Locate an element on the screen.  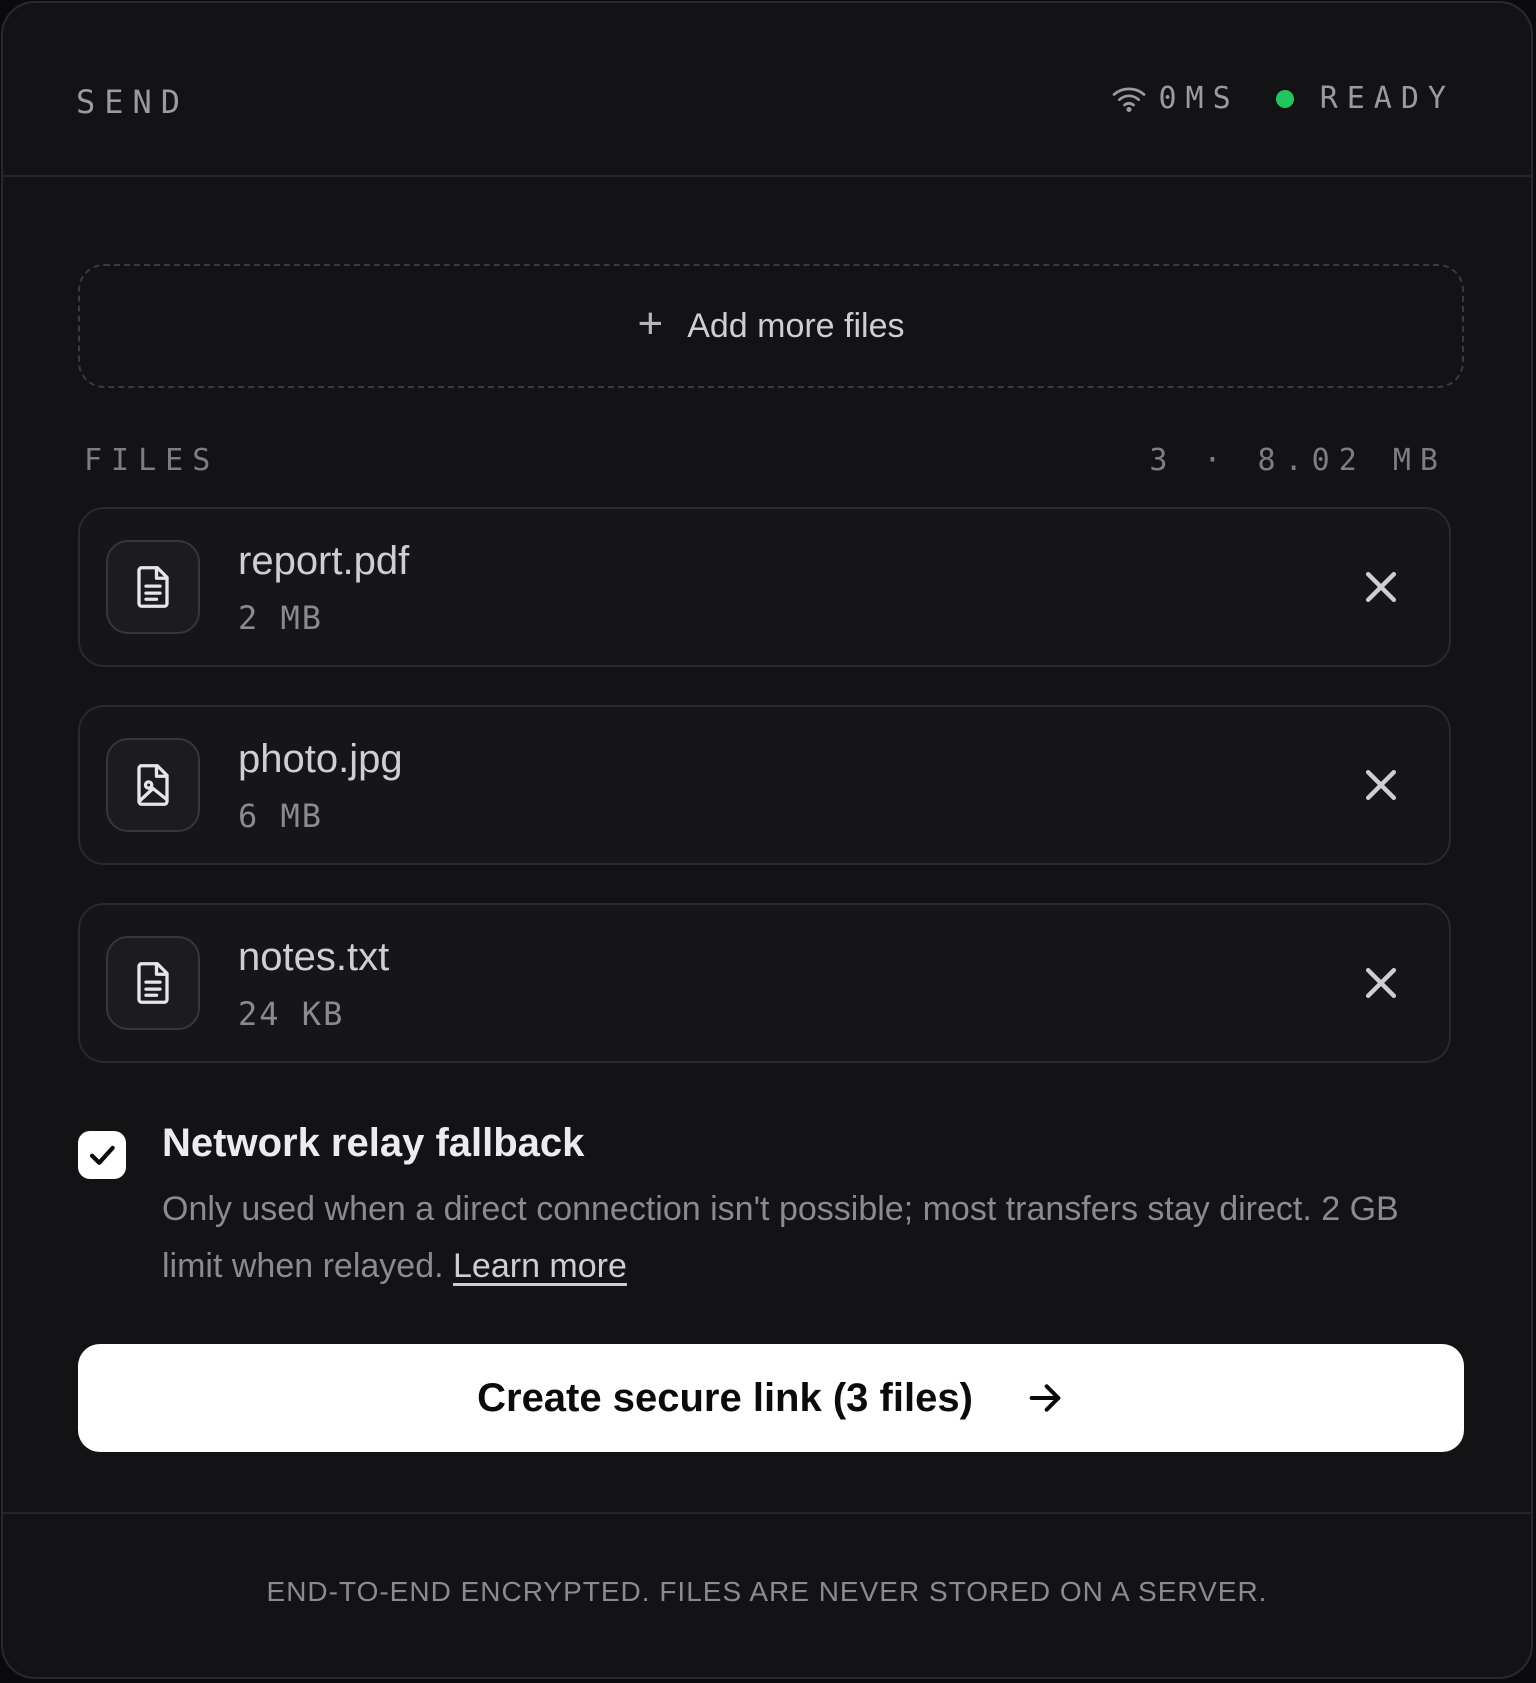
files-summary: 3 · 8.02 MB is located at coordinates (1298, 460).